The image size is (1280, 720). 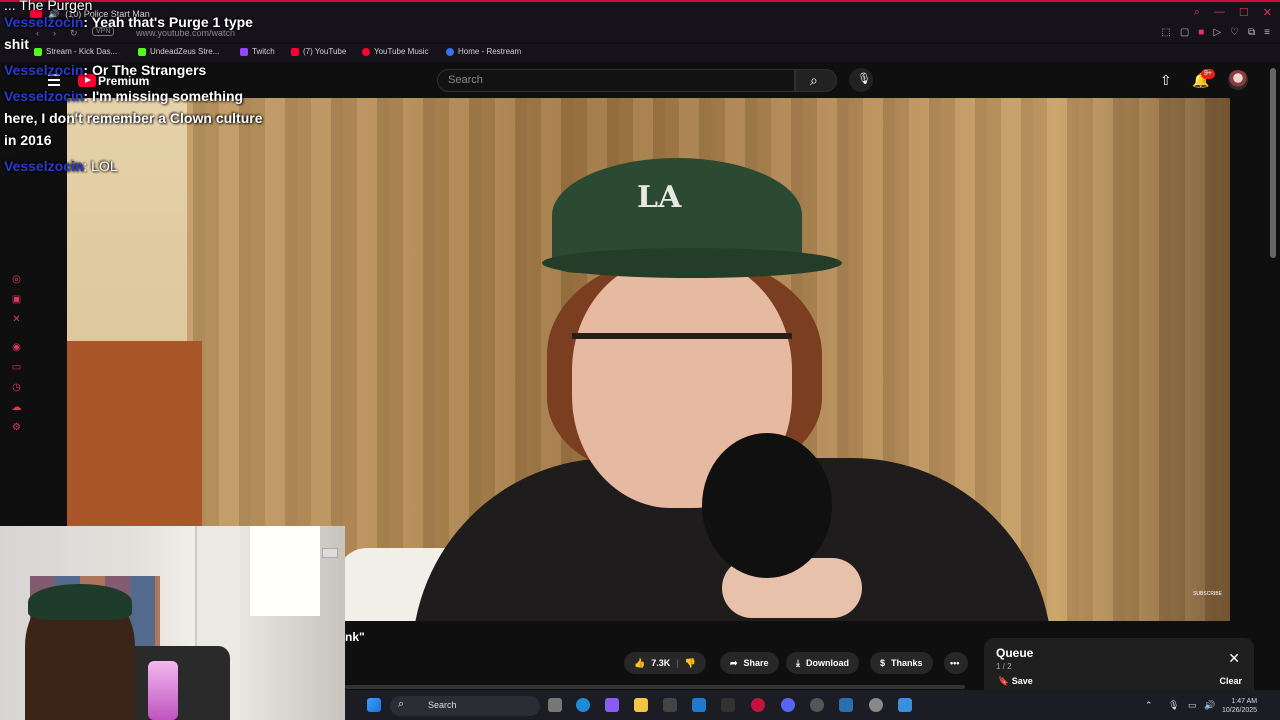 What do you see at coordinates (163, 690) in the screenshot?
I see `webcam-light` at bounding box center [163, 690].